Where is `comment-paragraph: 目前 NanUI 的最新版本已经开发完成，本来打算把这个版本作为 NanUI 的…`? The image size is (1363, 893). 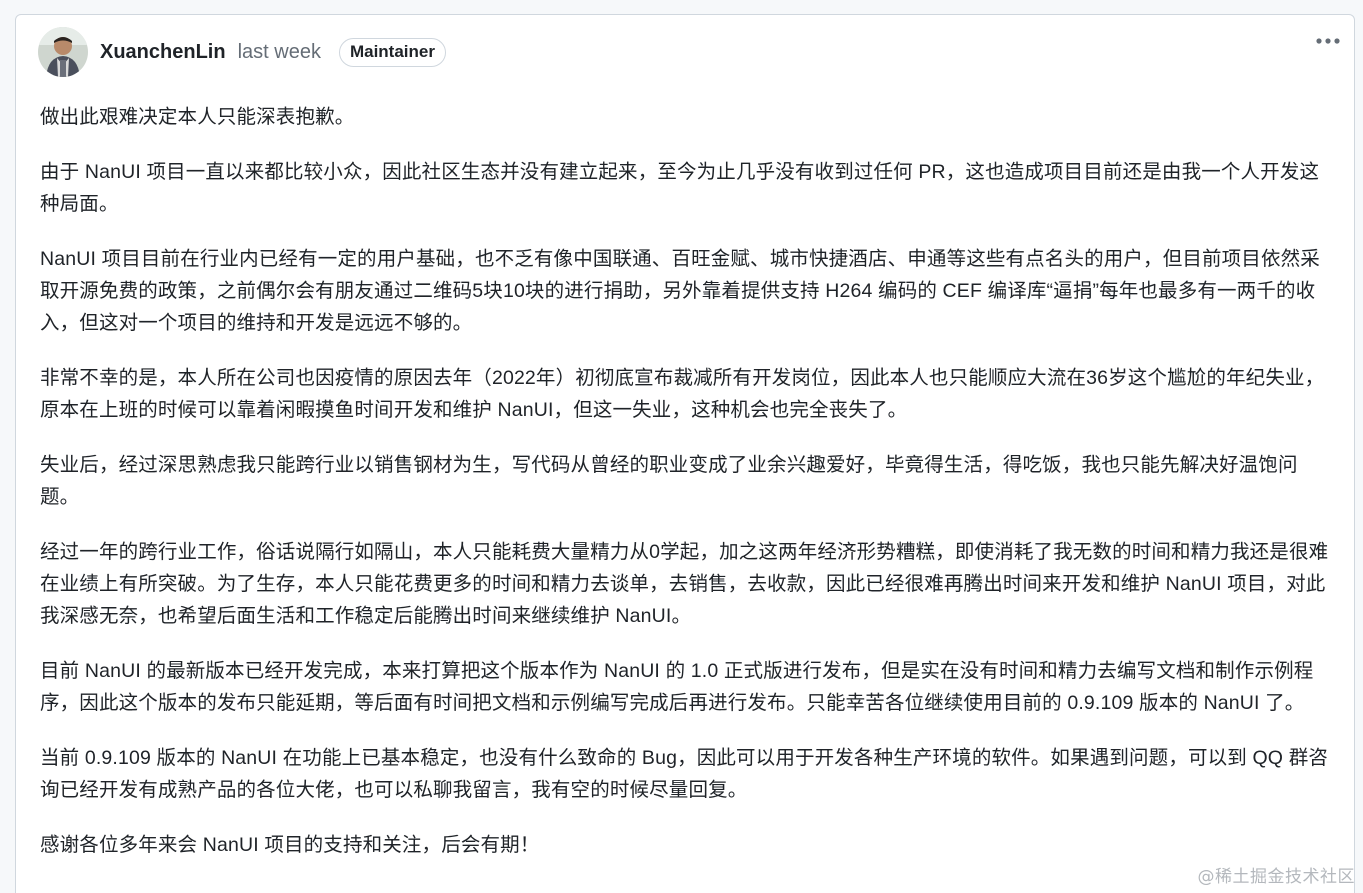 comment-paragraph: 目前 NanUI 的最新版本已经开发完成，本来打算把这个版本作为 NanUI 的… is located at coordinates (677, 687).